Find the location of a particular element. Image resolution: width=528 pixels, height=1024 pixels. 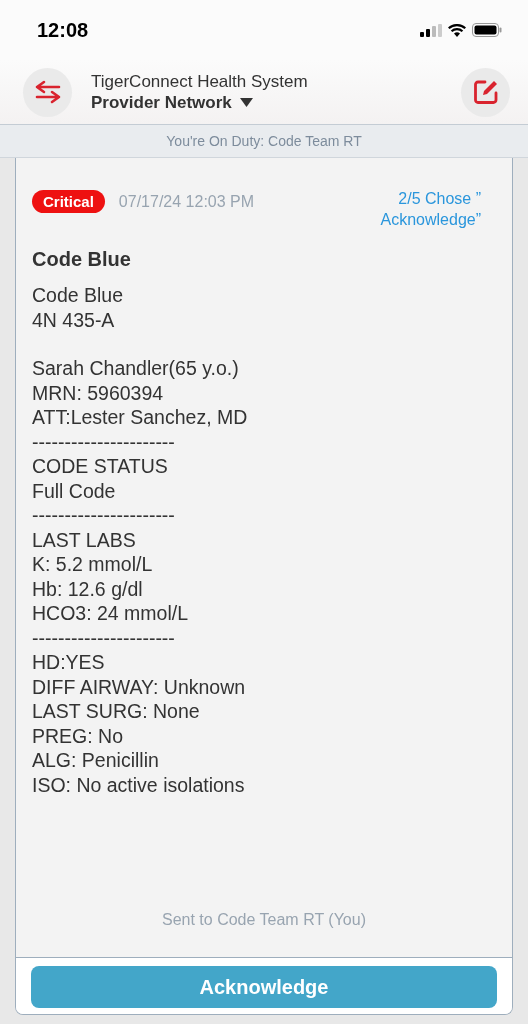

battery-icon is located at coordinates (487, 30).